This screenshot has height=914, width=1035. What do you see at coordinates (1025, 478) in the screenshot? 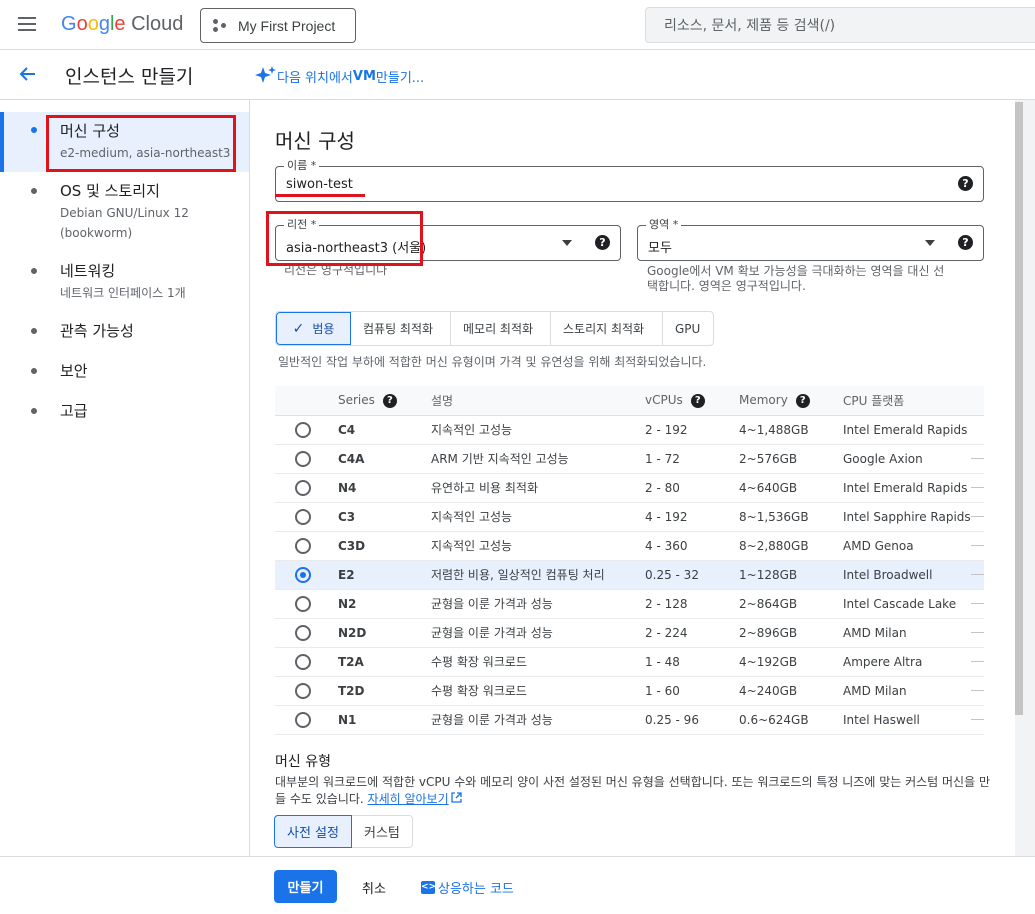
I see `scrollbar` at bounding box center [1025, 478].